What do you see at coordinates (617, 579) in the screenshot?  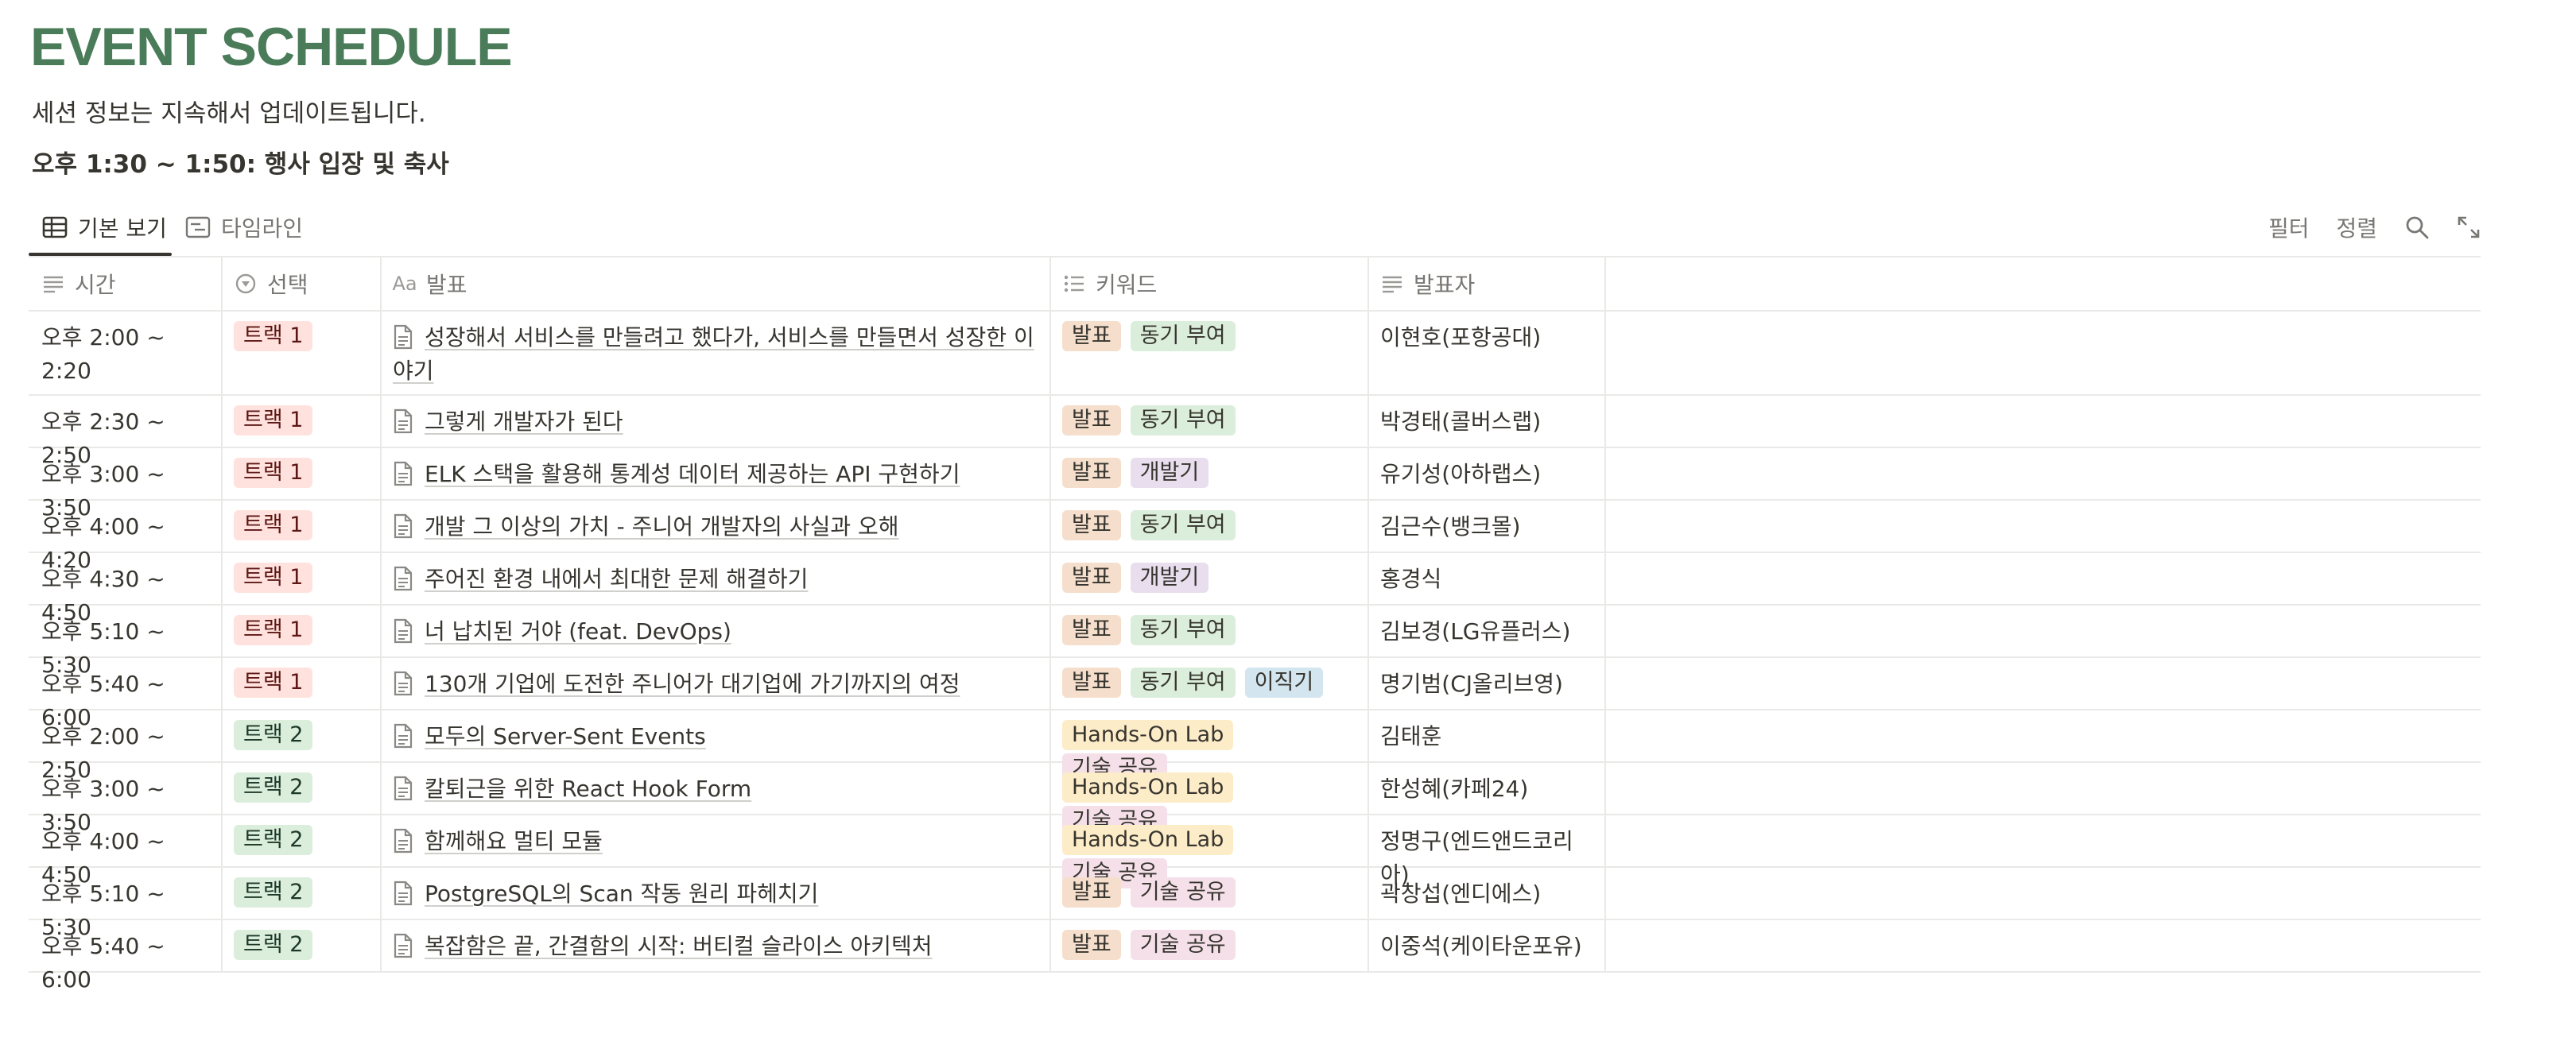 I see `session-title-link: 주어진 환경 내에서 최대한 문제 해결하기` at bounding box center [617, 579].